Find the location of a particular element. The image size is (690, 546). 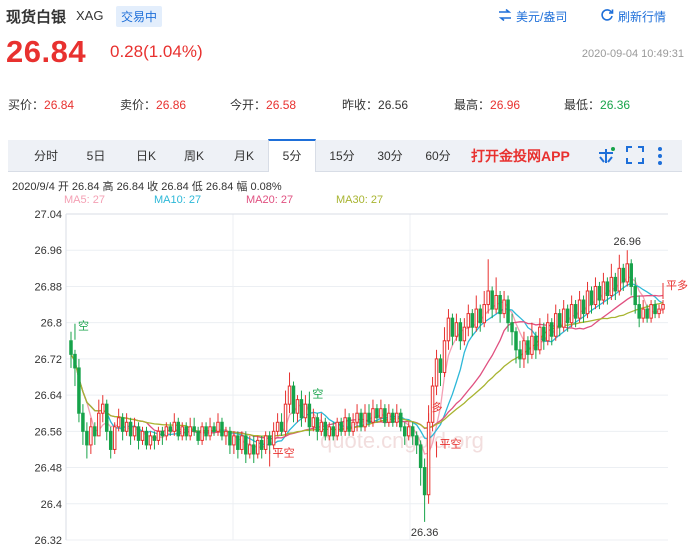

signal-label: 空 is located at coordinates (83, 326).